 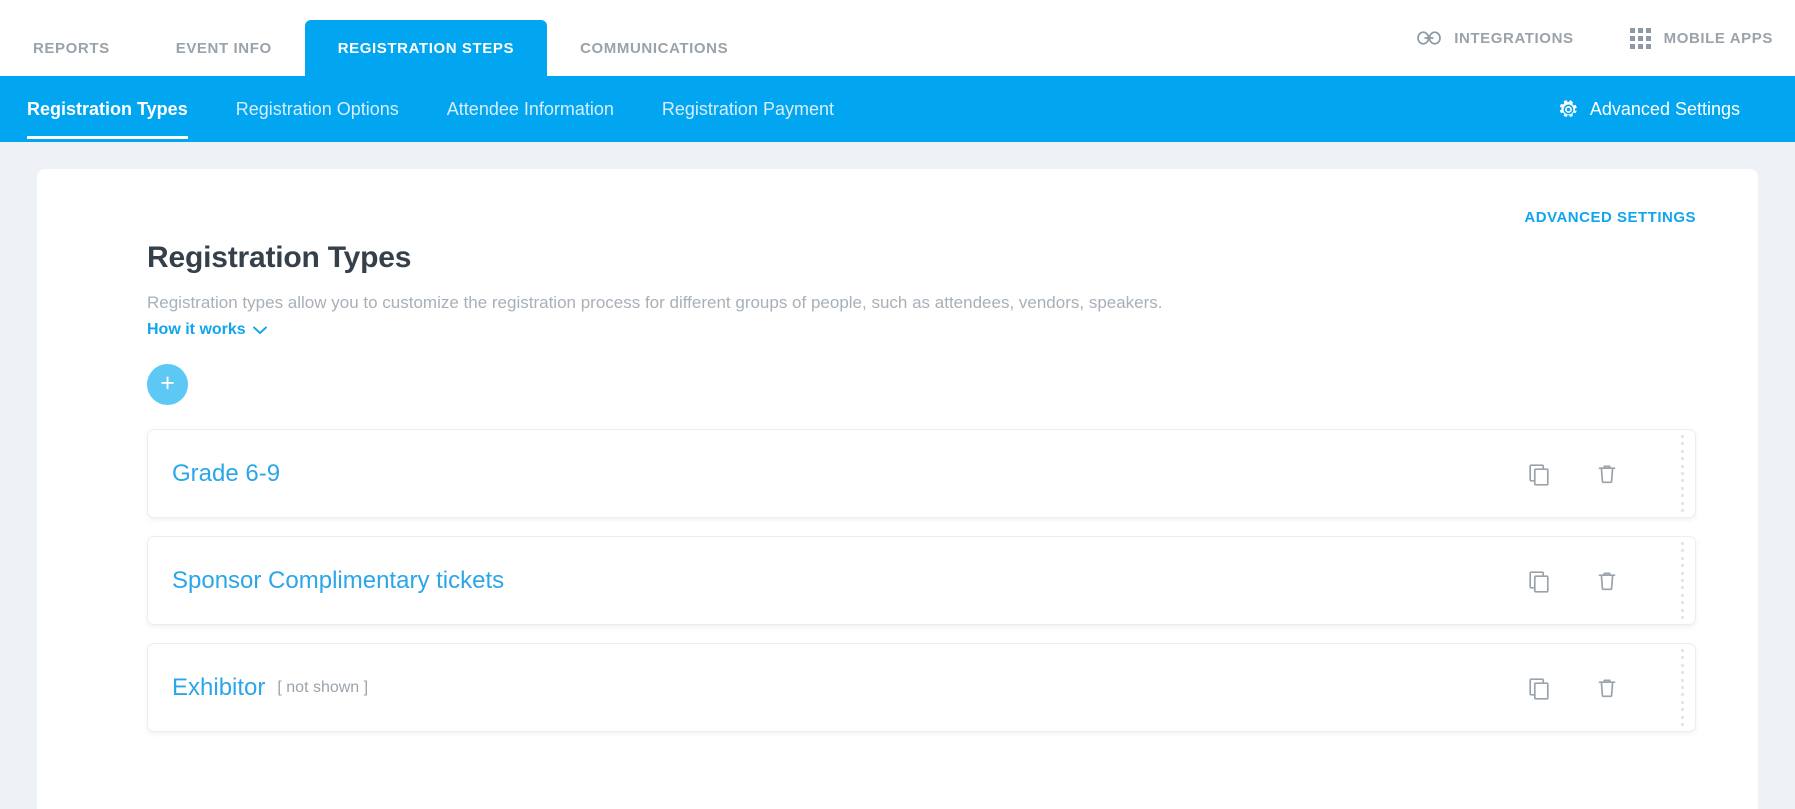 I want to click on how-it-works-label: How it works, so click(x=196, y=329).